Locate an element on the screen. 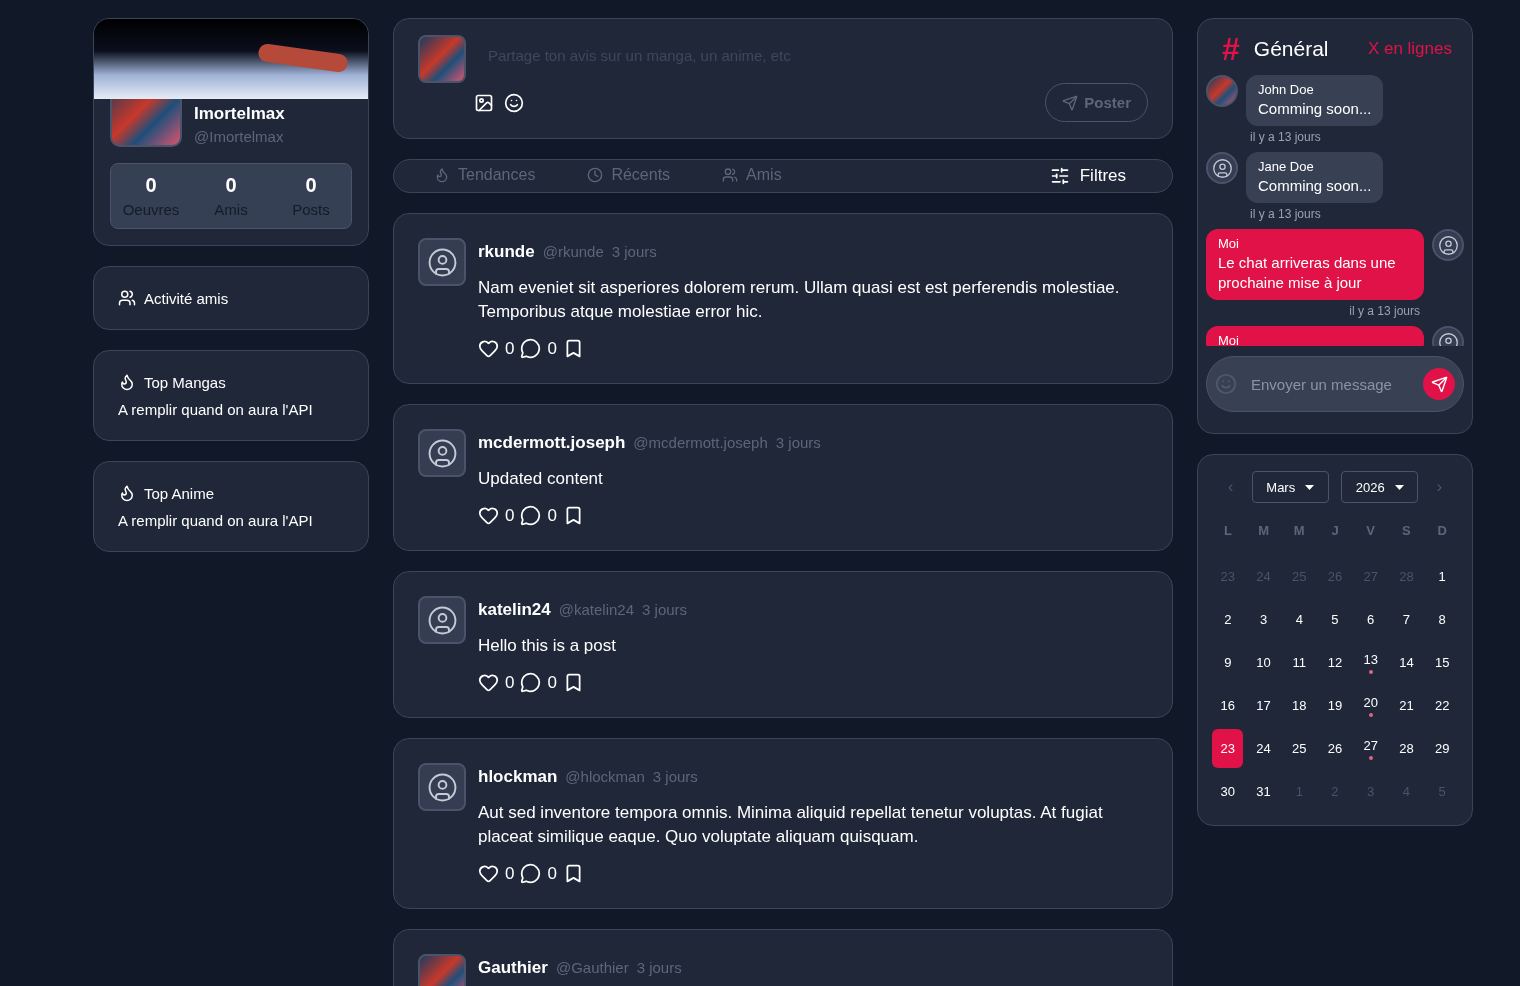 This screenshot has height=986, width=1520. calendar-day: 22 is located at coordinates (1442, 705).